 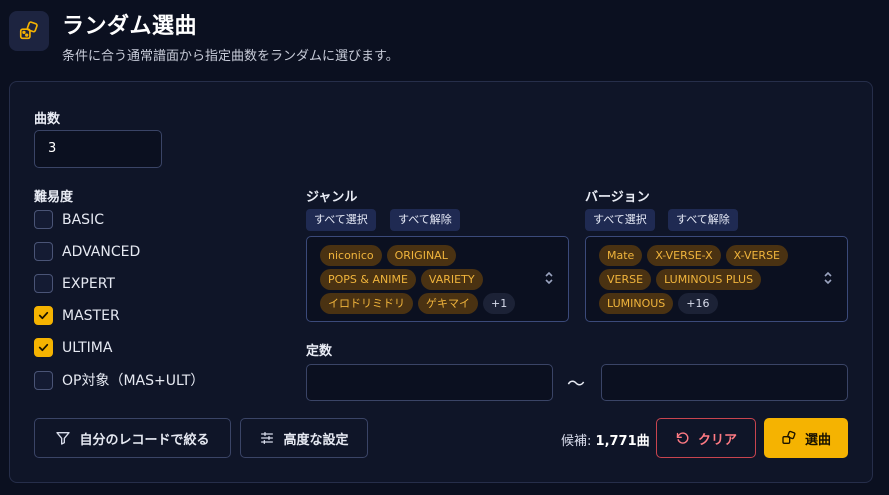 I want to click on page-subtitle: 条件に合う通常譜面から指定曲数をランダムに選びます。, so click(x=230, y=56).